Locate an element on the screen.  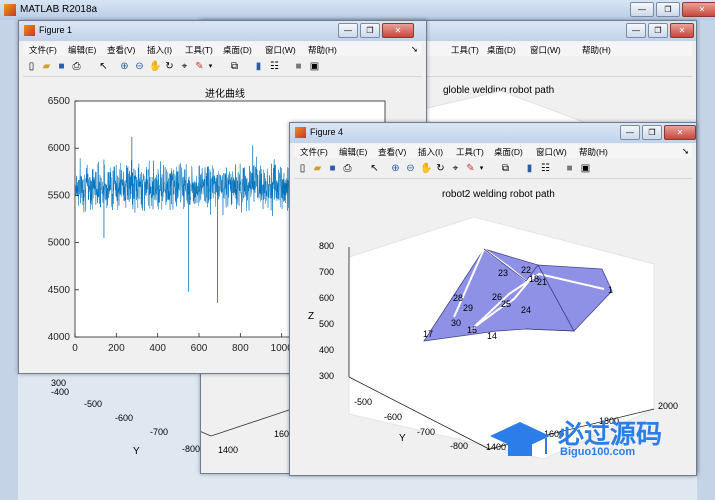
node-label: 1 is located at coordinates (611, 290).